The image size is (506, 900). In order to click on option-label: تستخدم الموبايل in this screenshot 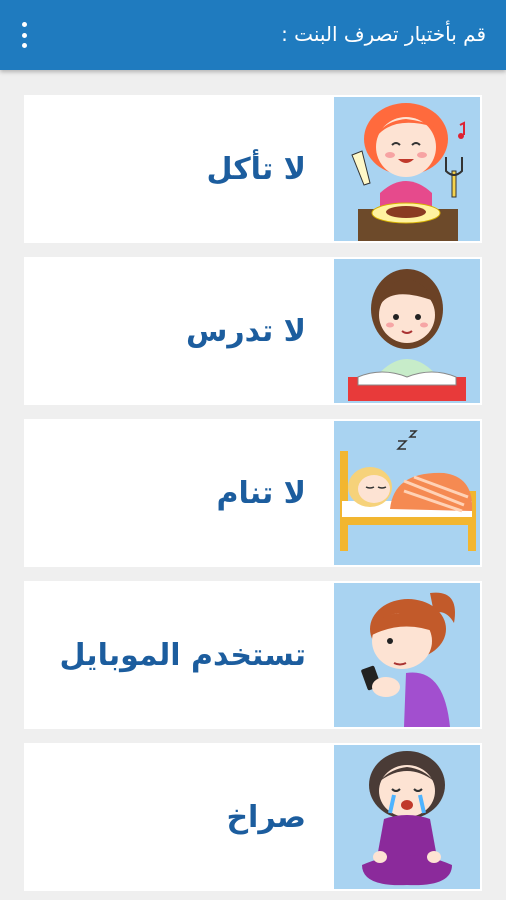, I will do `click(182, 655)`.